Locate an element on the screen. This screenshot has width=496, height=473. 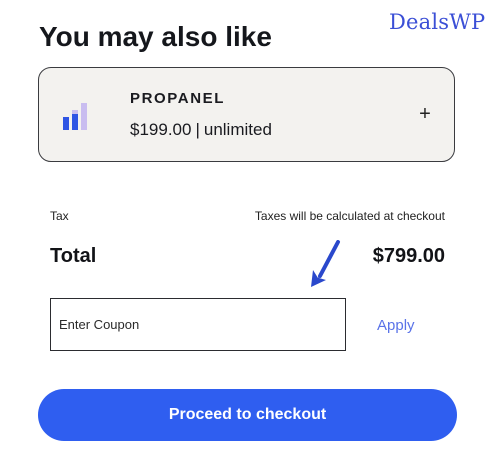
product-name: PROPANEL is located at coordinates (178, 98).